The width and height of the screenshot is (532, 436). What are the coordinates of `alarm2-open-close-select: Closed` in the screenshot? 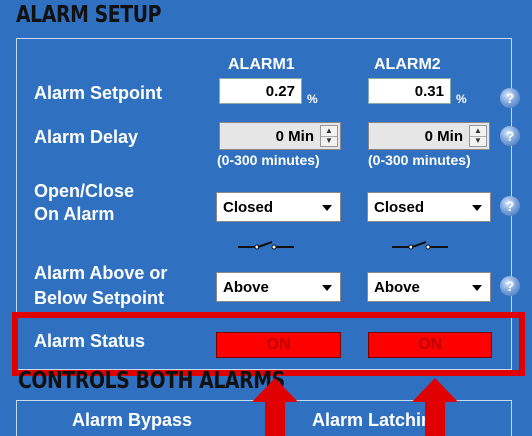 It's located at (429, 207).